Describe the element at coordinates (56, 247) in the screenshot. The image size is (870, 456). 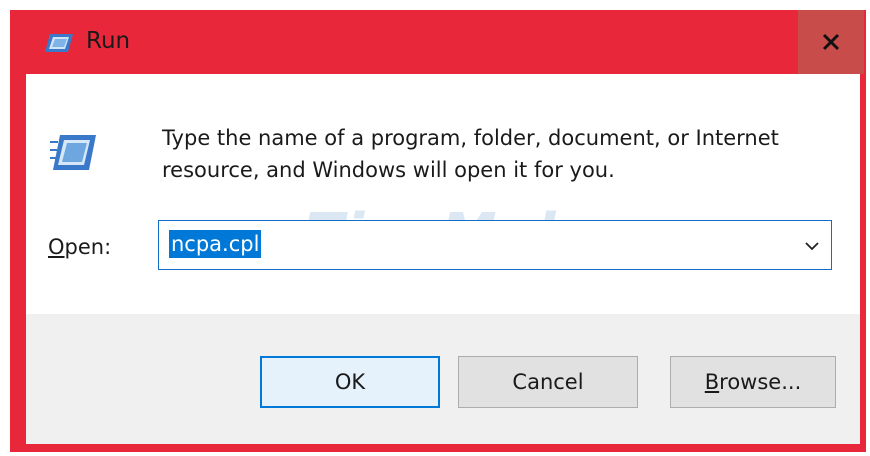
I see `open-label-mnemonic: O` at that location.